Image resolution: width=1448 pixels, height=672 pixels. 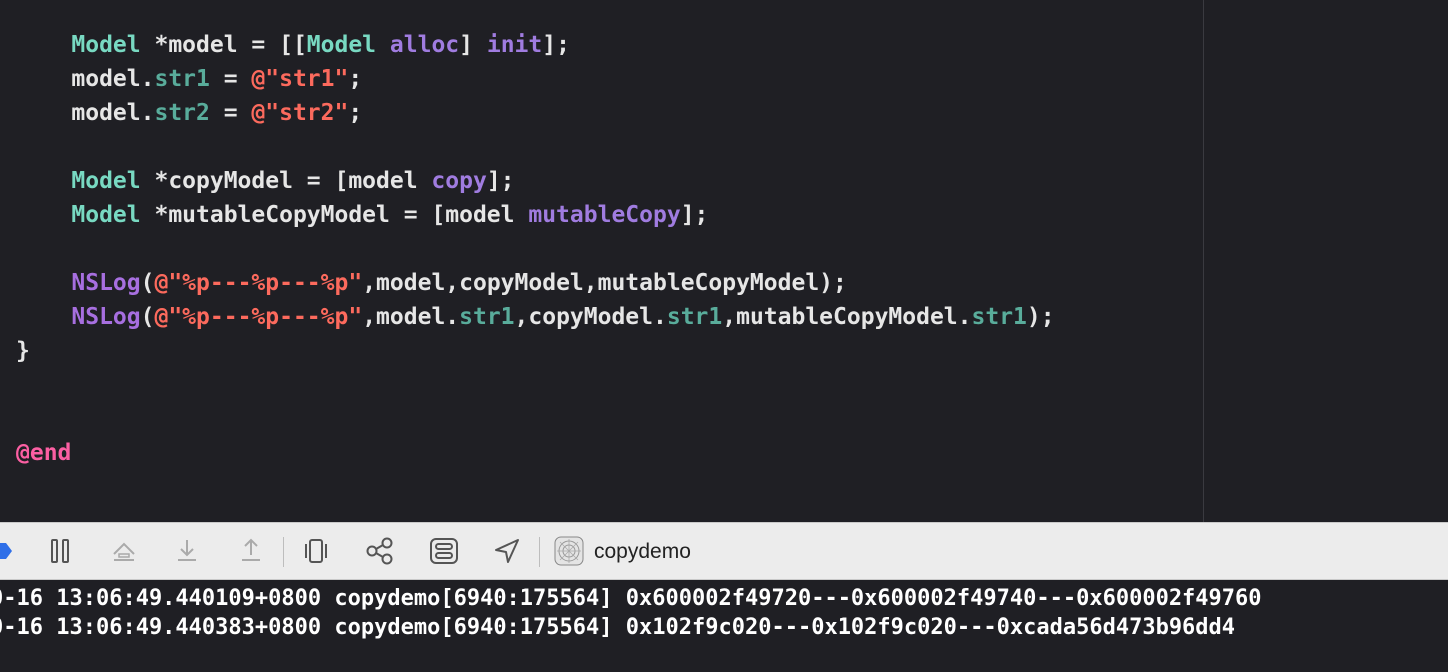 I want to click on code-token: alloc, so click(x=424, y=45).